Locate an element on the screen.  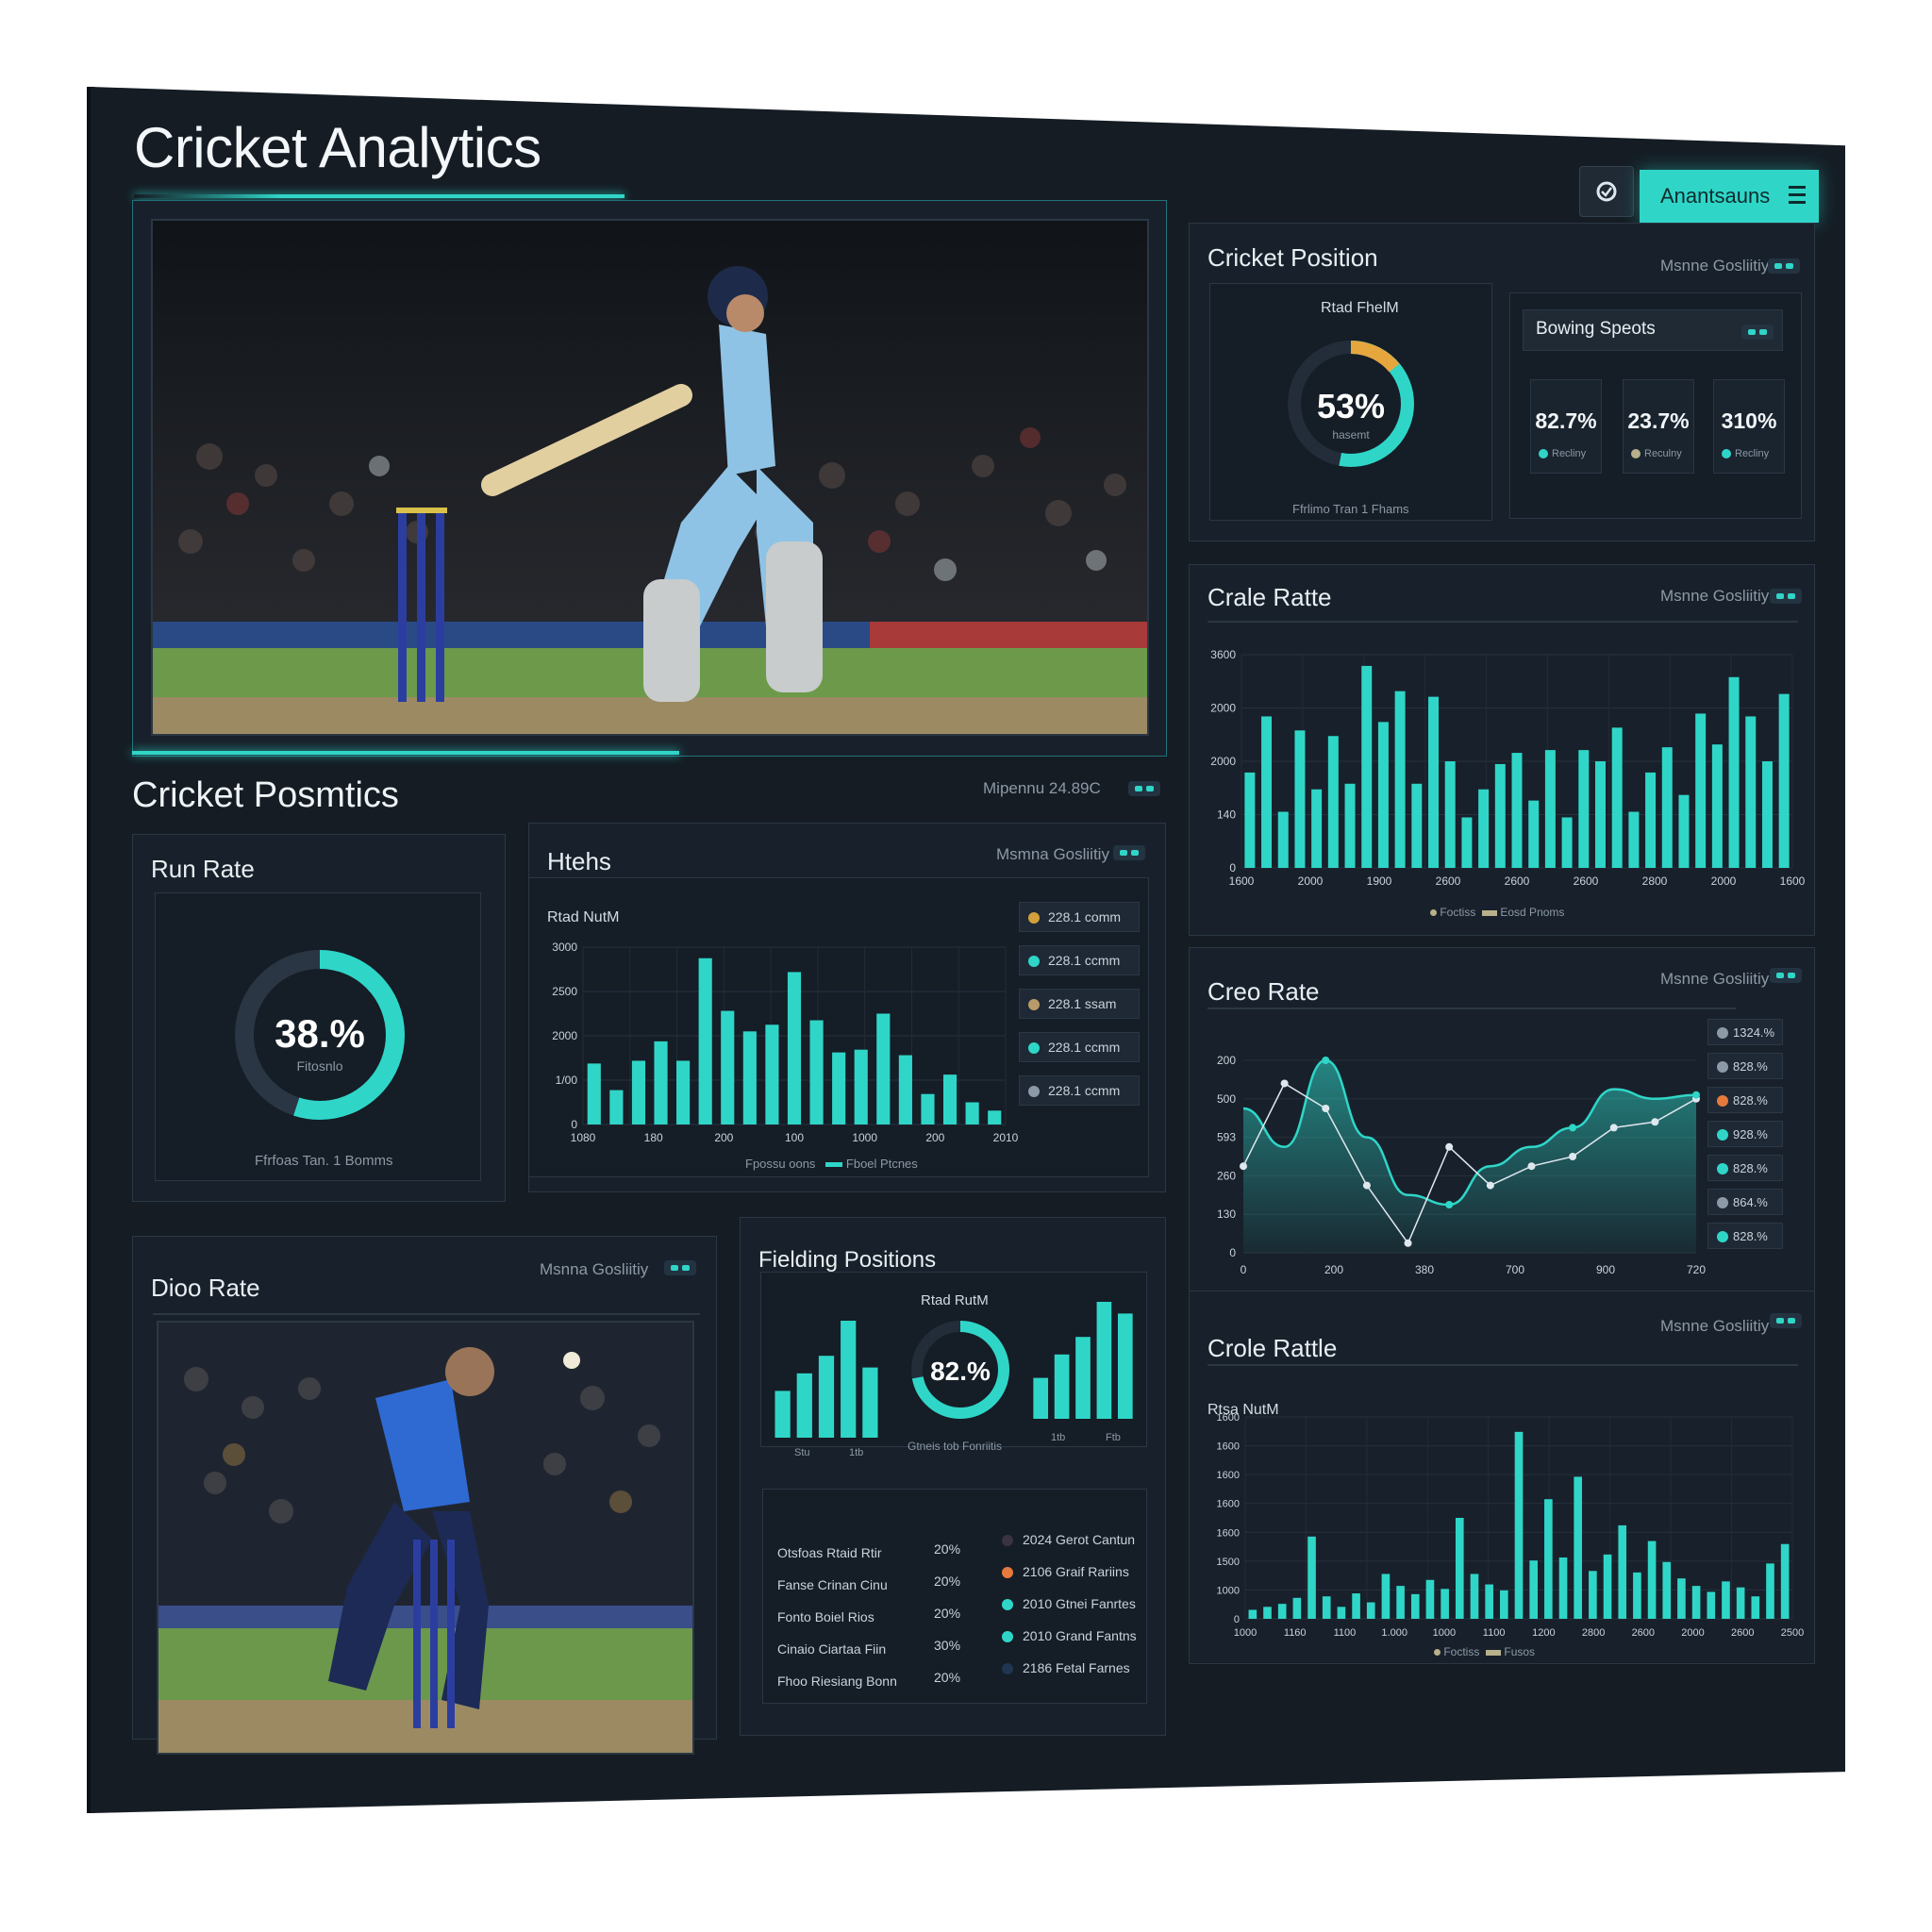
x-tick-label: 1200 is located at coordinates (1544, 1633).